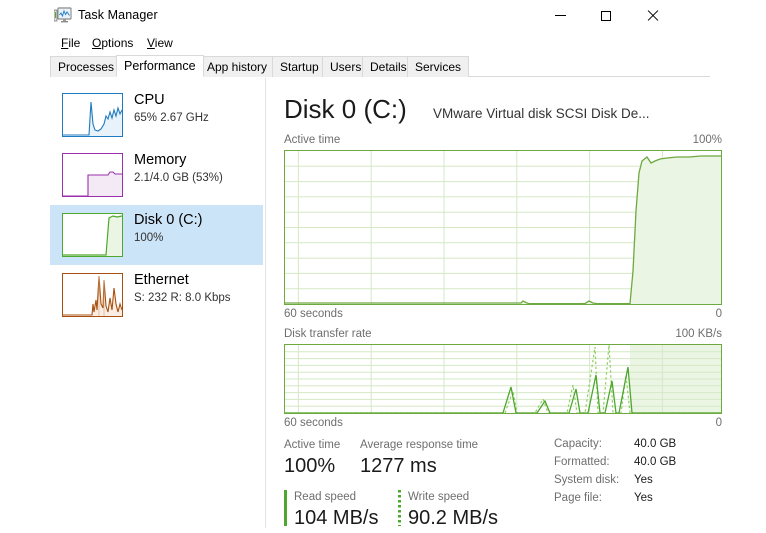  What do you see at coordinates (655, 462) in the screenshot?
I see `info-value-formatted: 40.0 GB` at bounding box center [655, 462].